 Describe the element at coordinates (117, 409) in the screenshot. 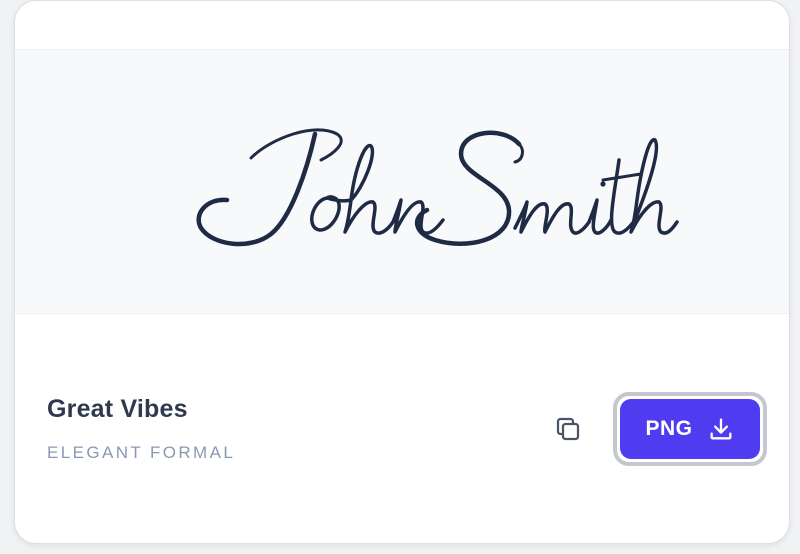

I see `font-name: Great Vibes` at that location.